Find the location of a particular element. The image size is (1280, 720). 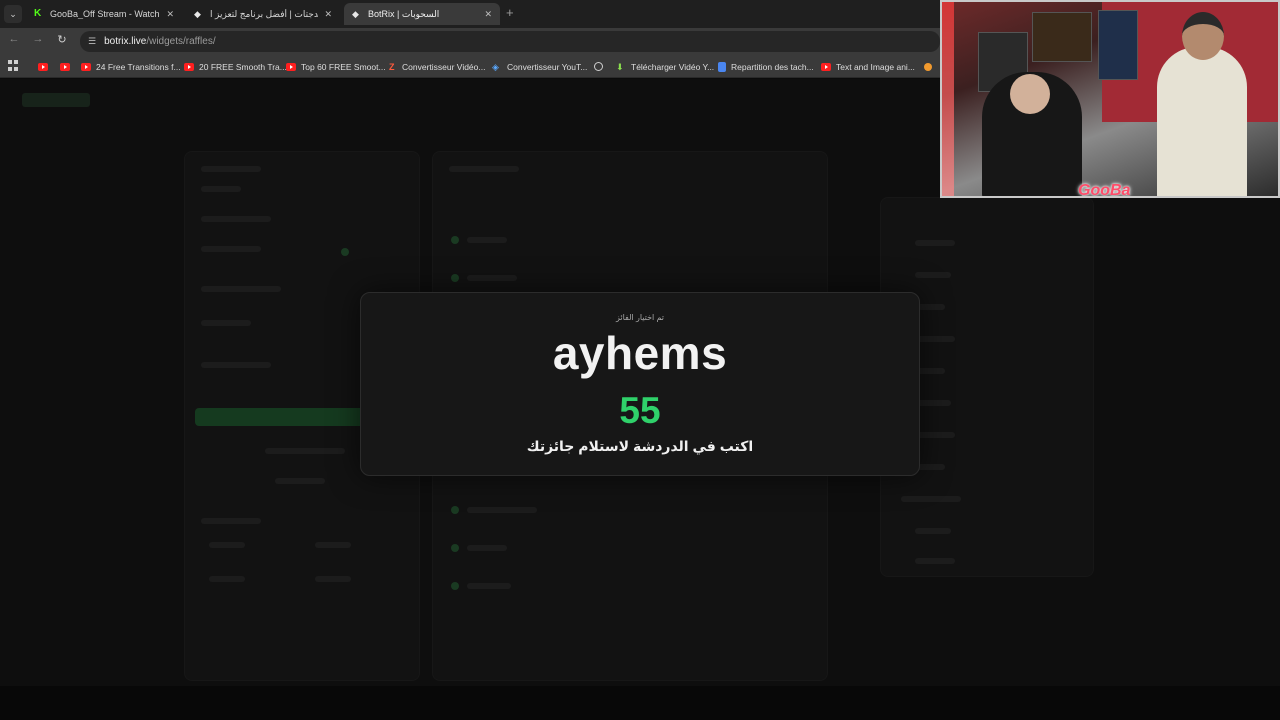

claim-instruction: اكتب في الدردشة لاستلام جائزتك is located at coordinates (640, 446).